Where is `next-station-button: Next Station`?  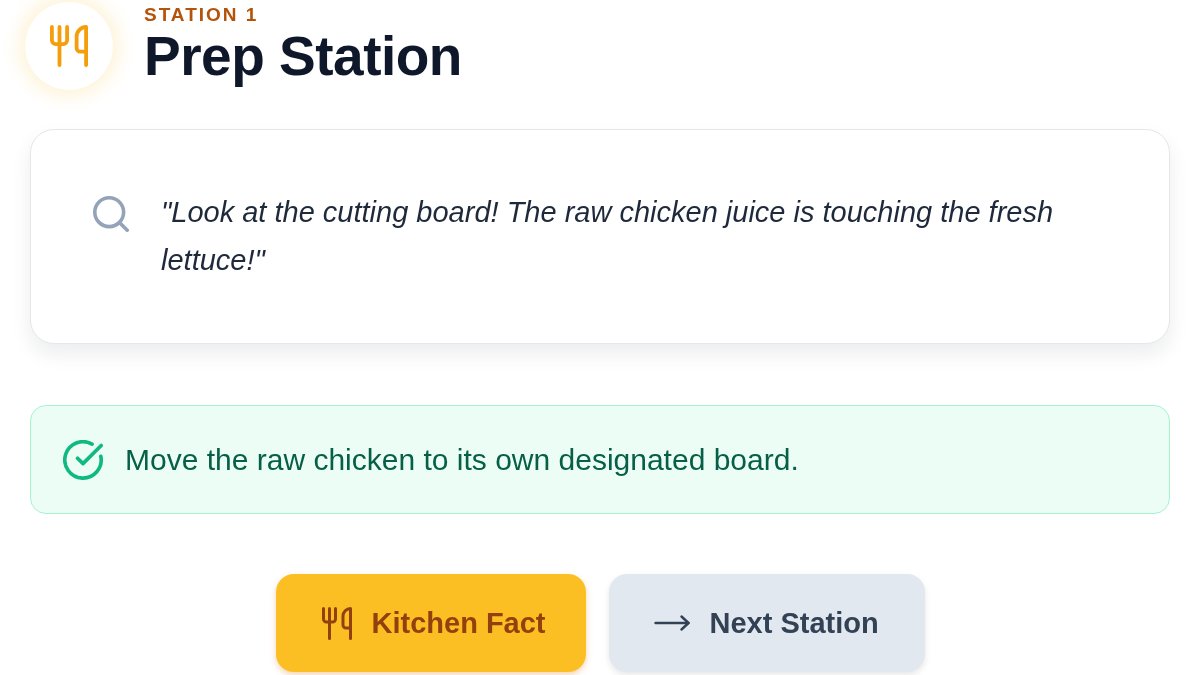 next-station-button: Next Station is located at coordinates (766, 623).